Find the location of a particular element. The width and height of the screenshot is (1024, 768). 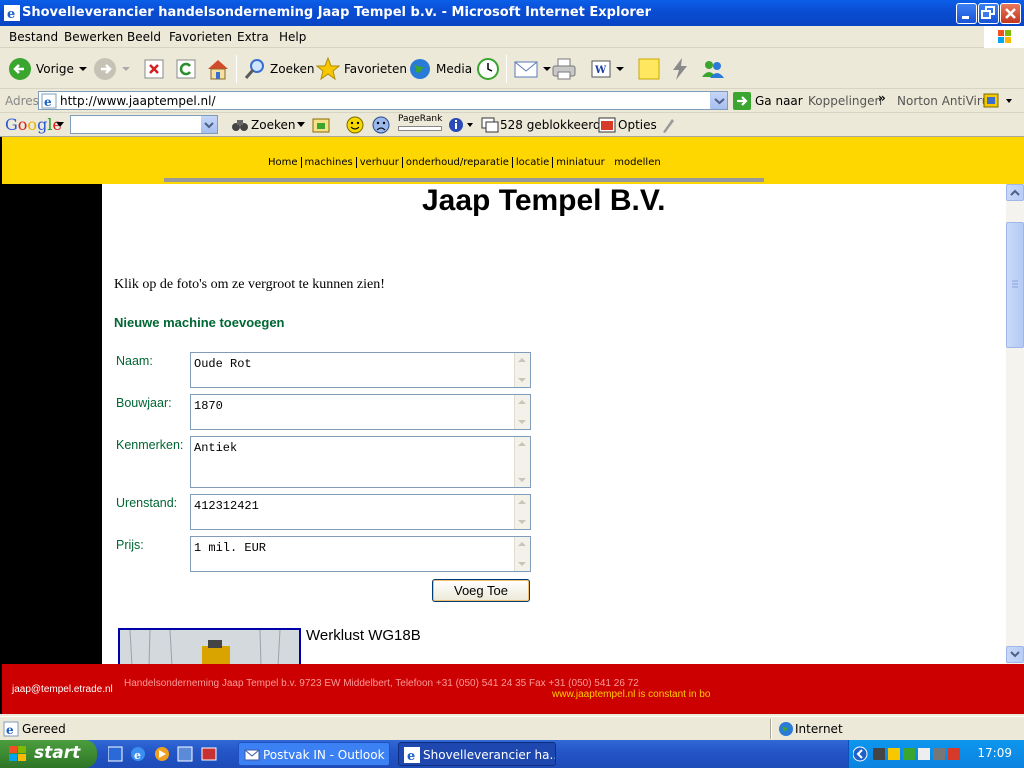

quick-launch: e is located at coordinates (168, 754).